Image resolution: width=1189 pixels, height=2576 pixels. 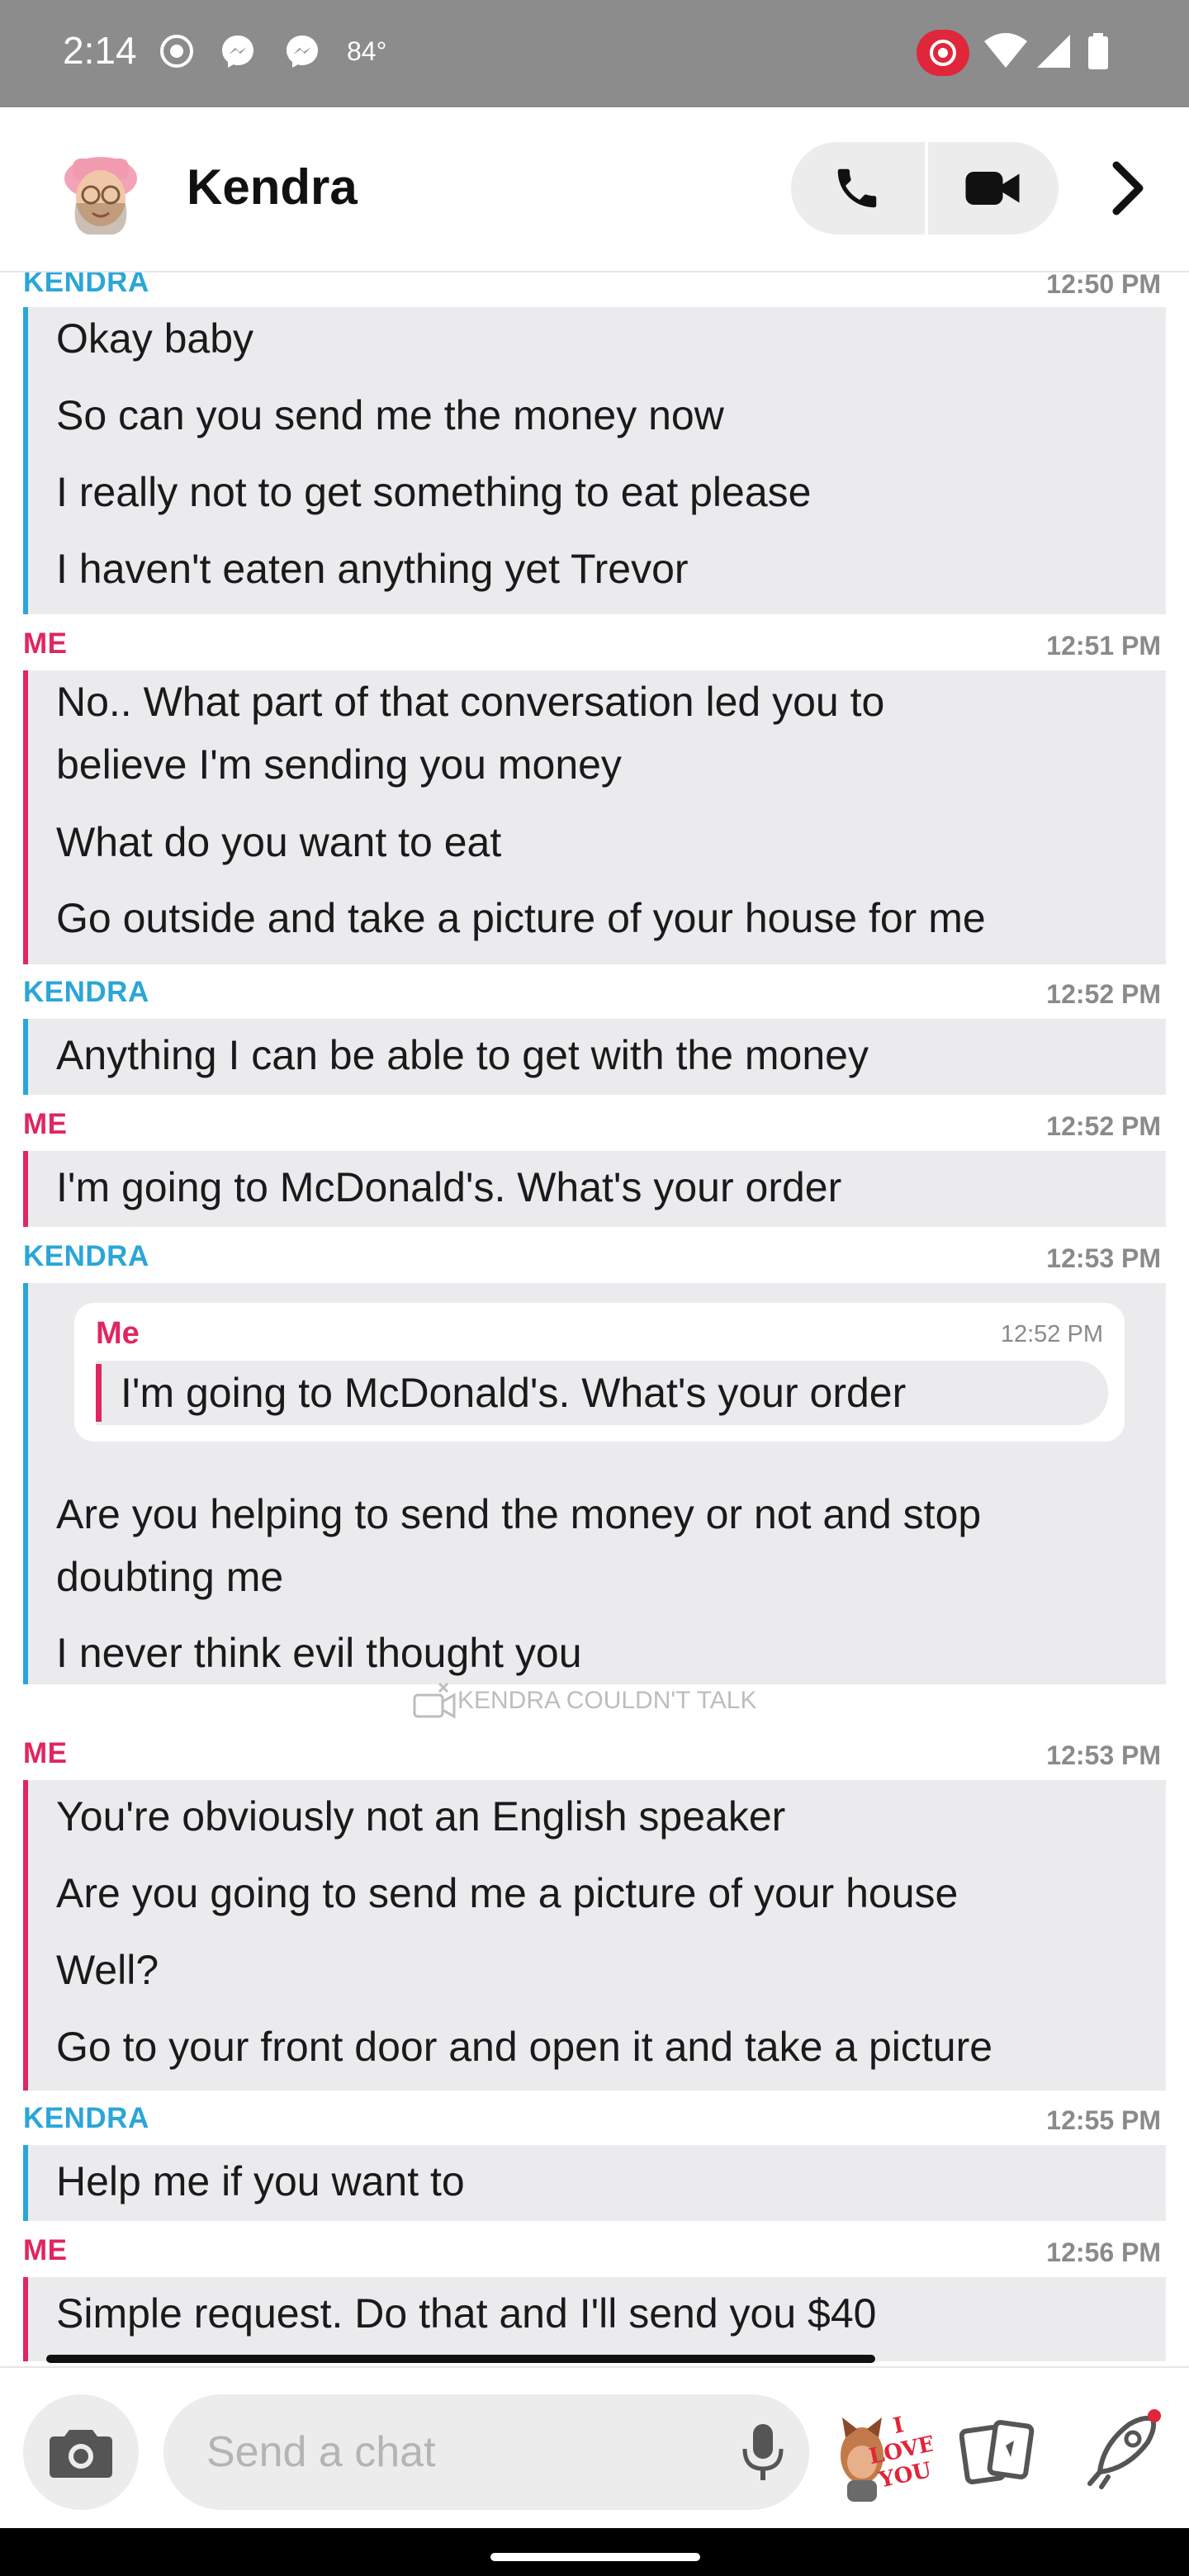 I want to click on voice-call-button, so click(x=857, y=188).